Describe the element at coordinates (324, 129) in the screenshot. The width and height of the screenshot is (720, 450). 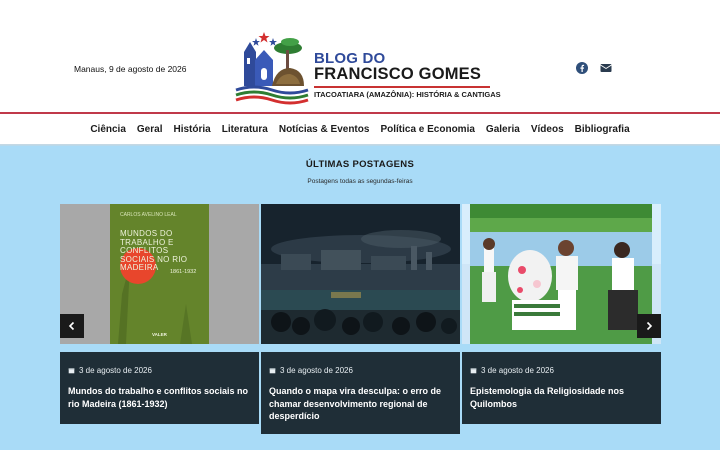
I see `nav-item-noticias-eventos: Notícias & Eventos` at that location.